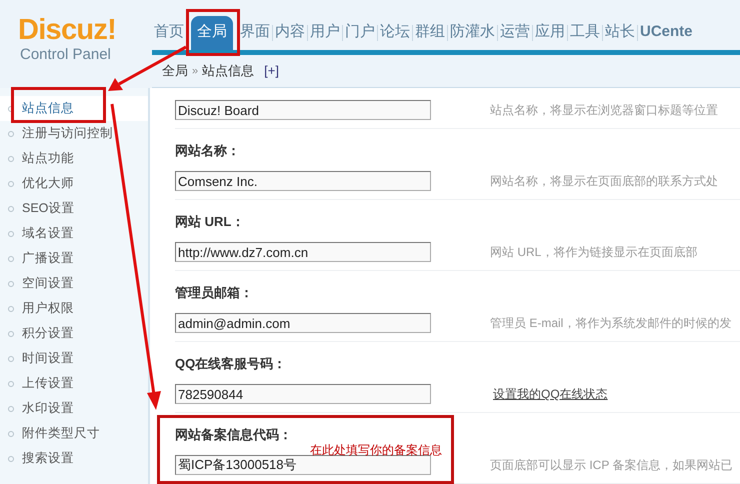 The width and height of the screenshot is (740, 484). I want to click on sidebar-item: 时间设置, so click(48, 358).